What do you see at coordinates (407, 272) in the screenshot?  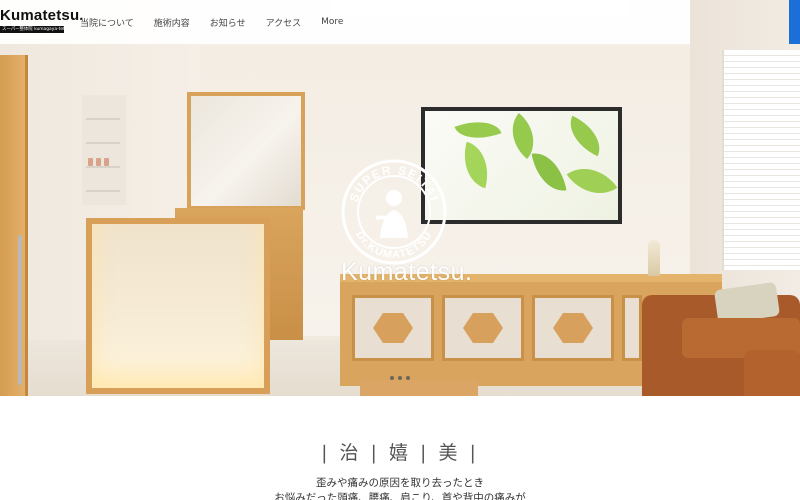 I see `hero-wordmark: Kumatetsu.` at bounding box center [407, 272].